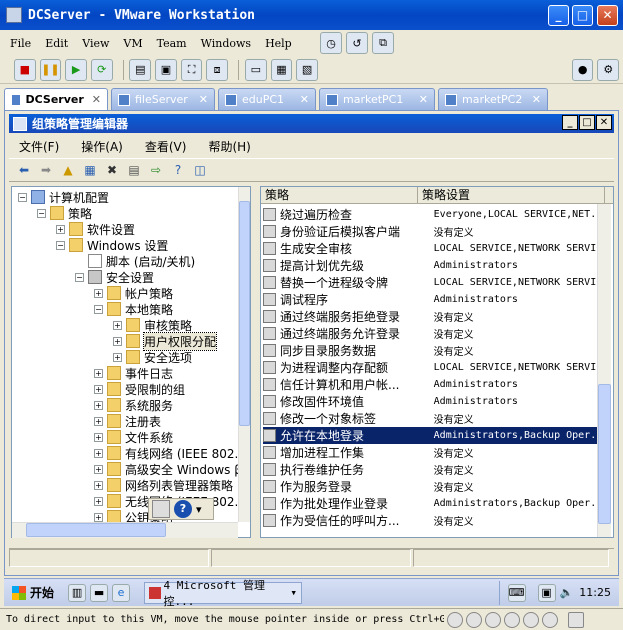 The image size is (623, 630). What do you see at coordinates (430, 469) in the screenshot?
I see `policy-row: 执行卷维护任务 没有定义` at bounding box center [430, 469].